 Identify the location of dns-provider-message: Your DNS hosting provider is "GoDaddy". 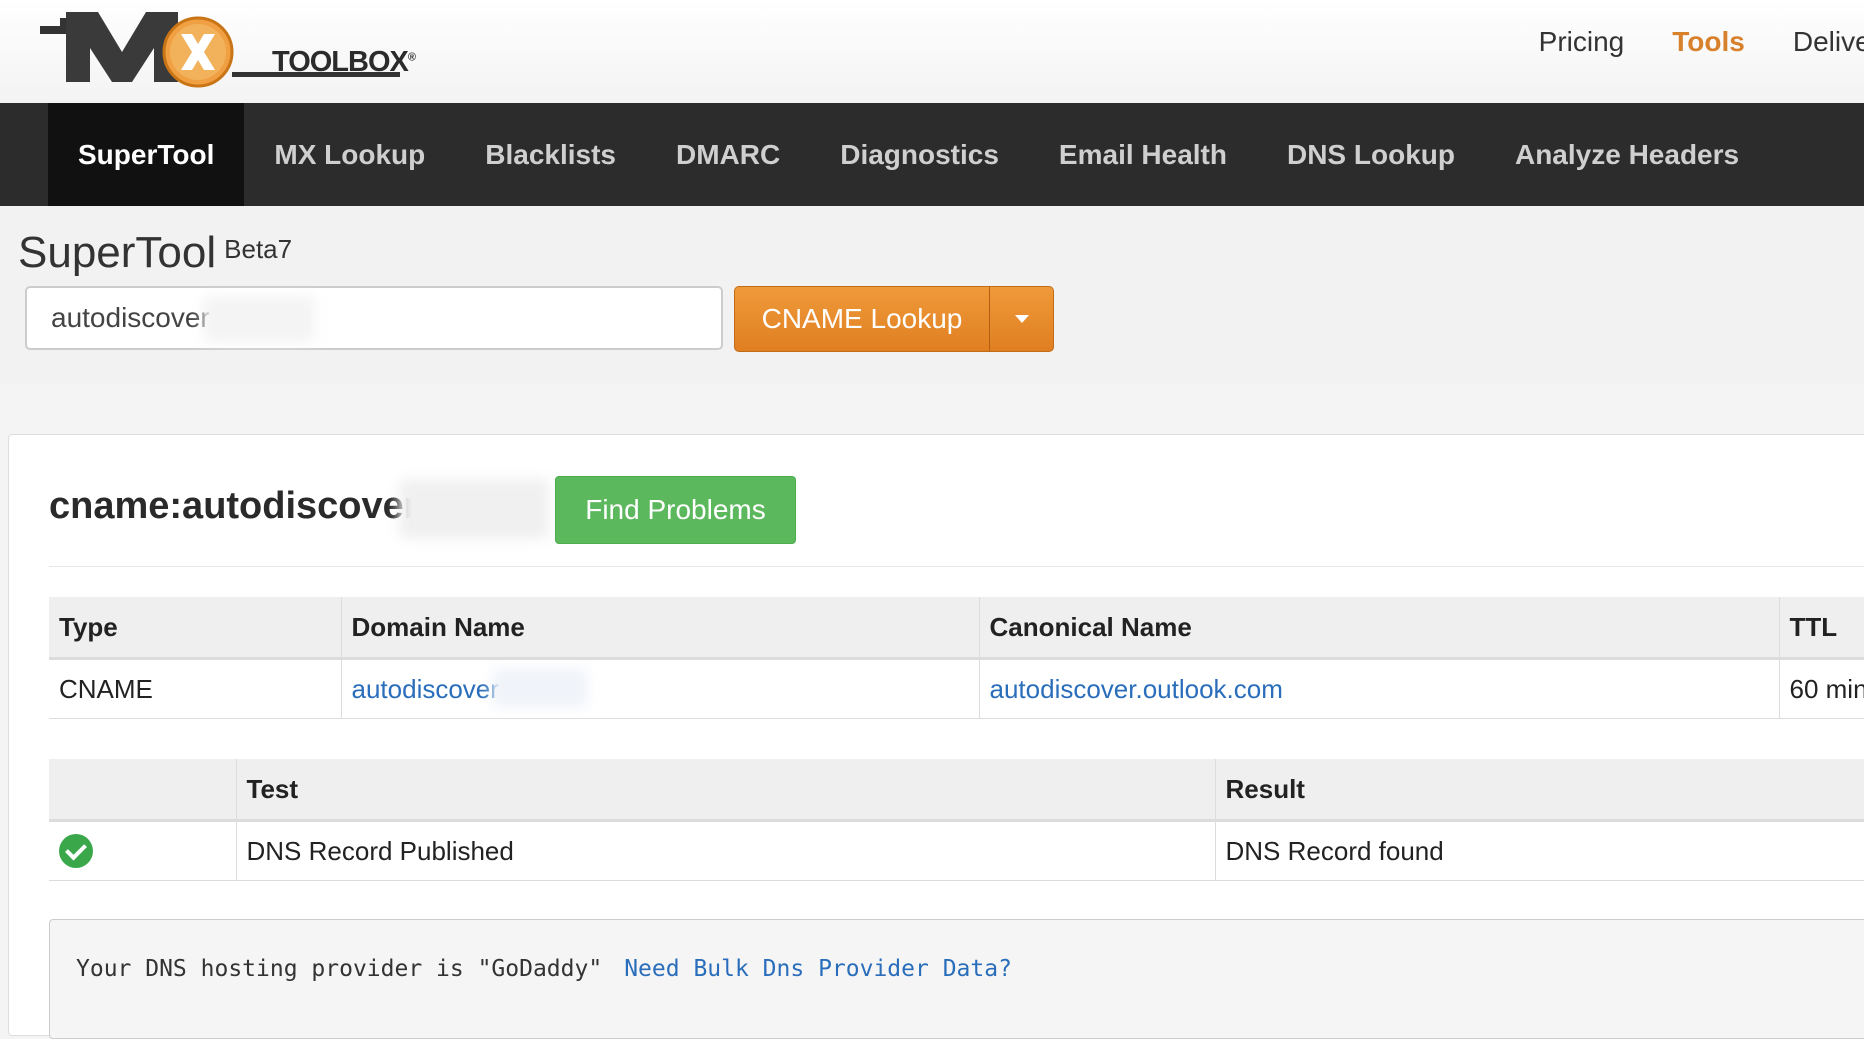
(339, 969).